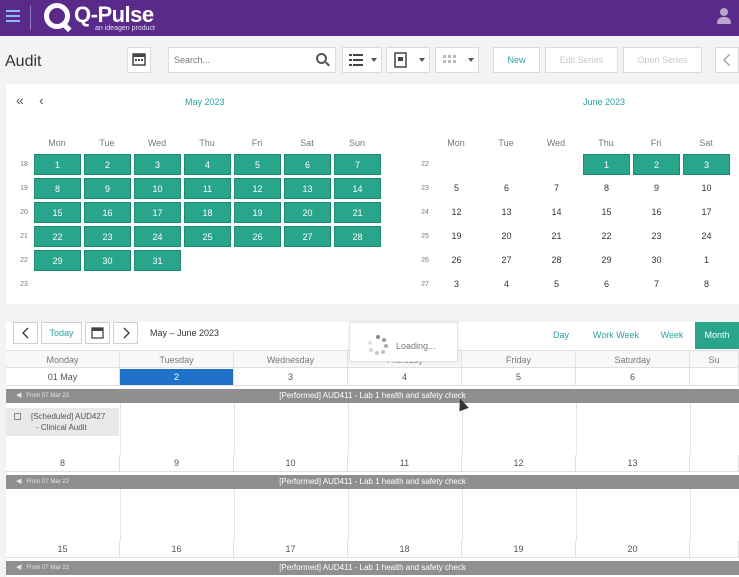 The image size is (739, 577). Describe the element at coordinates (556, 212) in the screenshot. I see `calendar-day: 14` at that location.